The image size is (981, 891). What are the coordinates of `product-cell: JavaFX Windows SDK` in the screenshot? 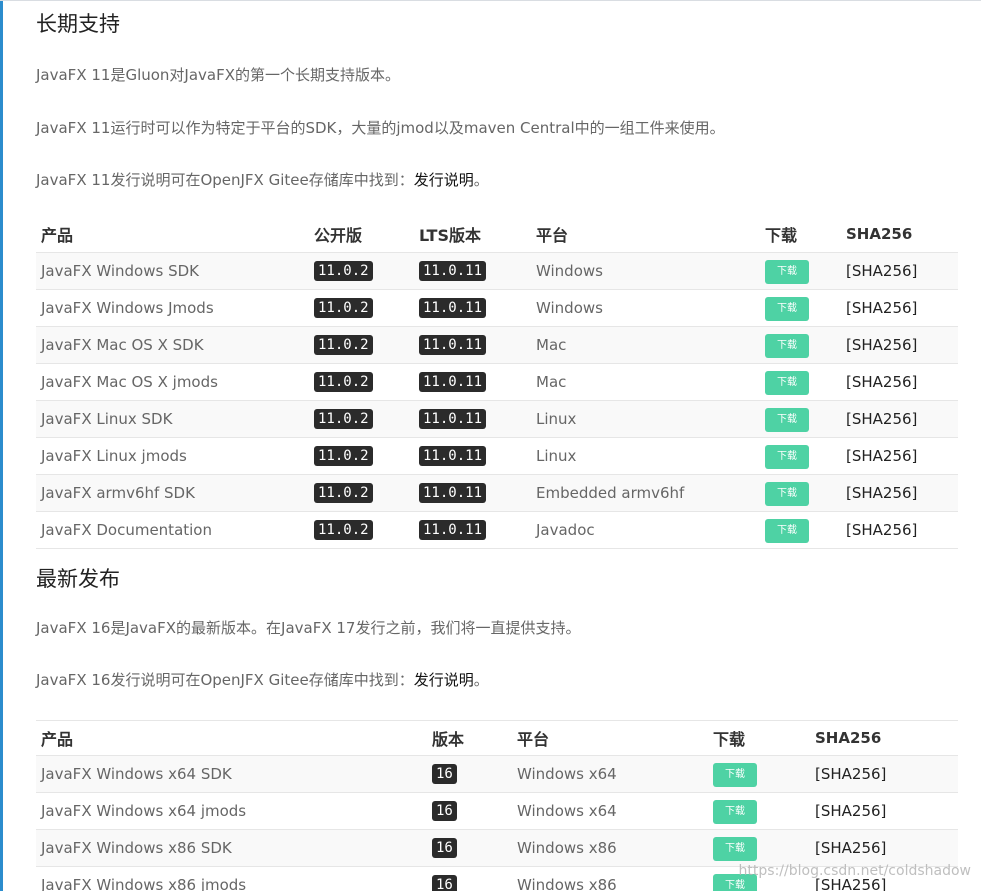 It's located at (172, 271).